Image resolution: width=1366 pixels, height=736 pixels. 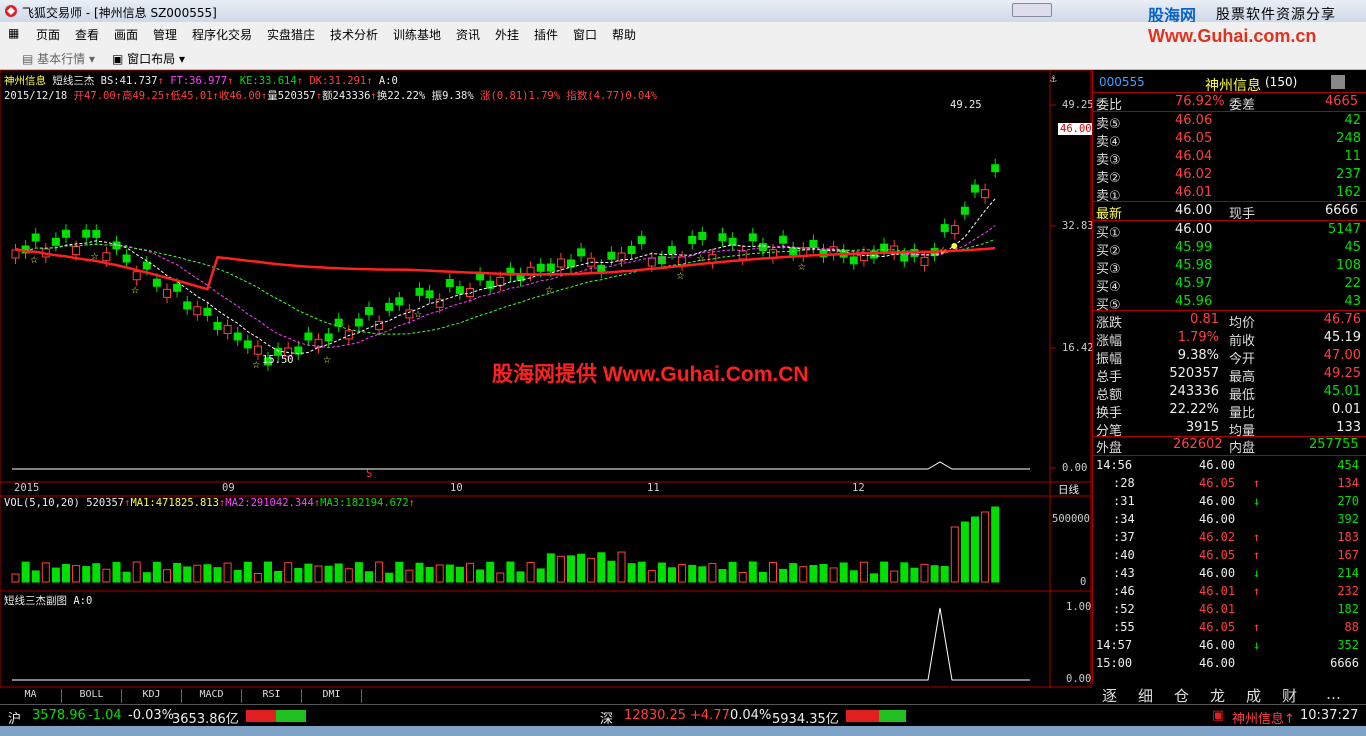 I want to click on stat-value: 46.76, so click(x=1342, y=319).